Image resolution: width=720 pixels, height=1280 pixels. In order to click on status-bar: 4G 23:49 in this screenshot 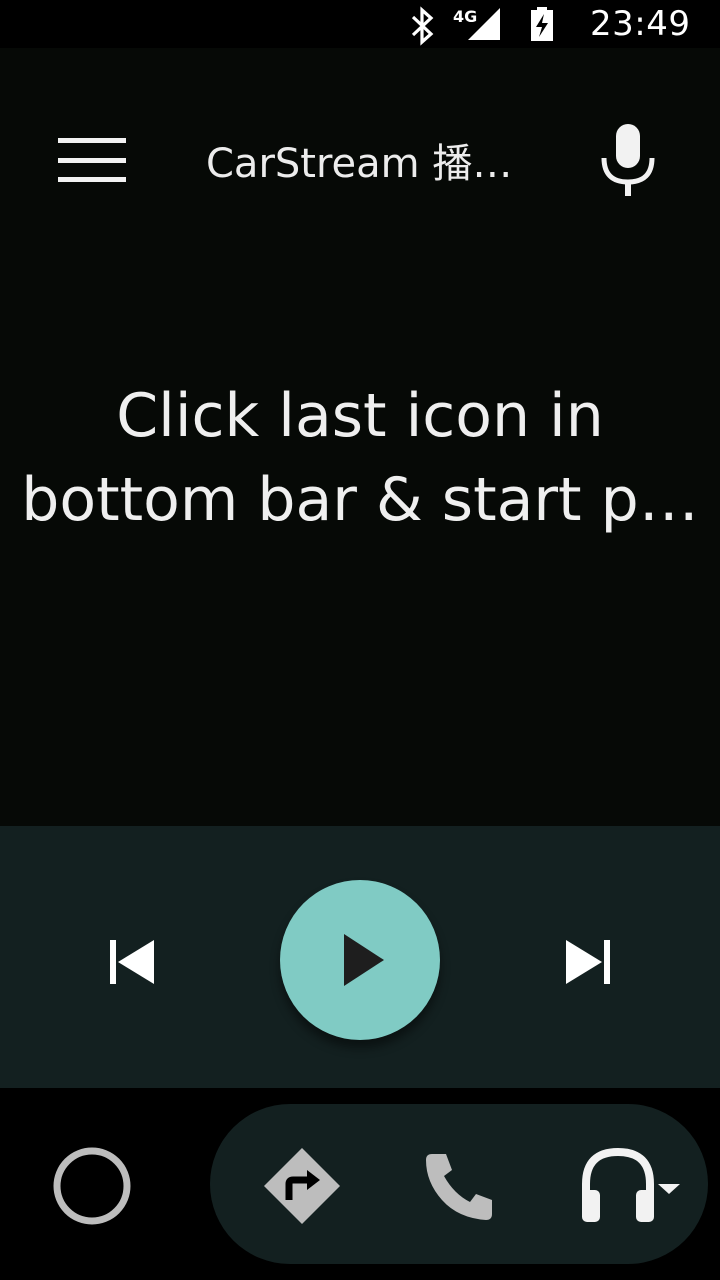, I will do `click(360, 24)`.